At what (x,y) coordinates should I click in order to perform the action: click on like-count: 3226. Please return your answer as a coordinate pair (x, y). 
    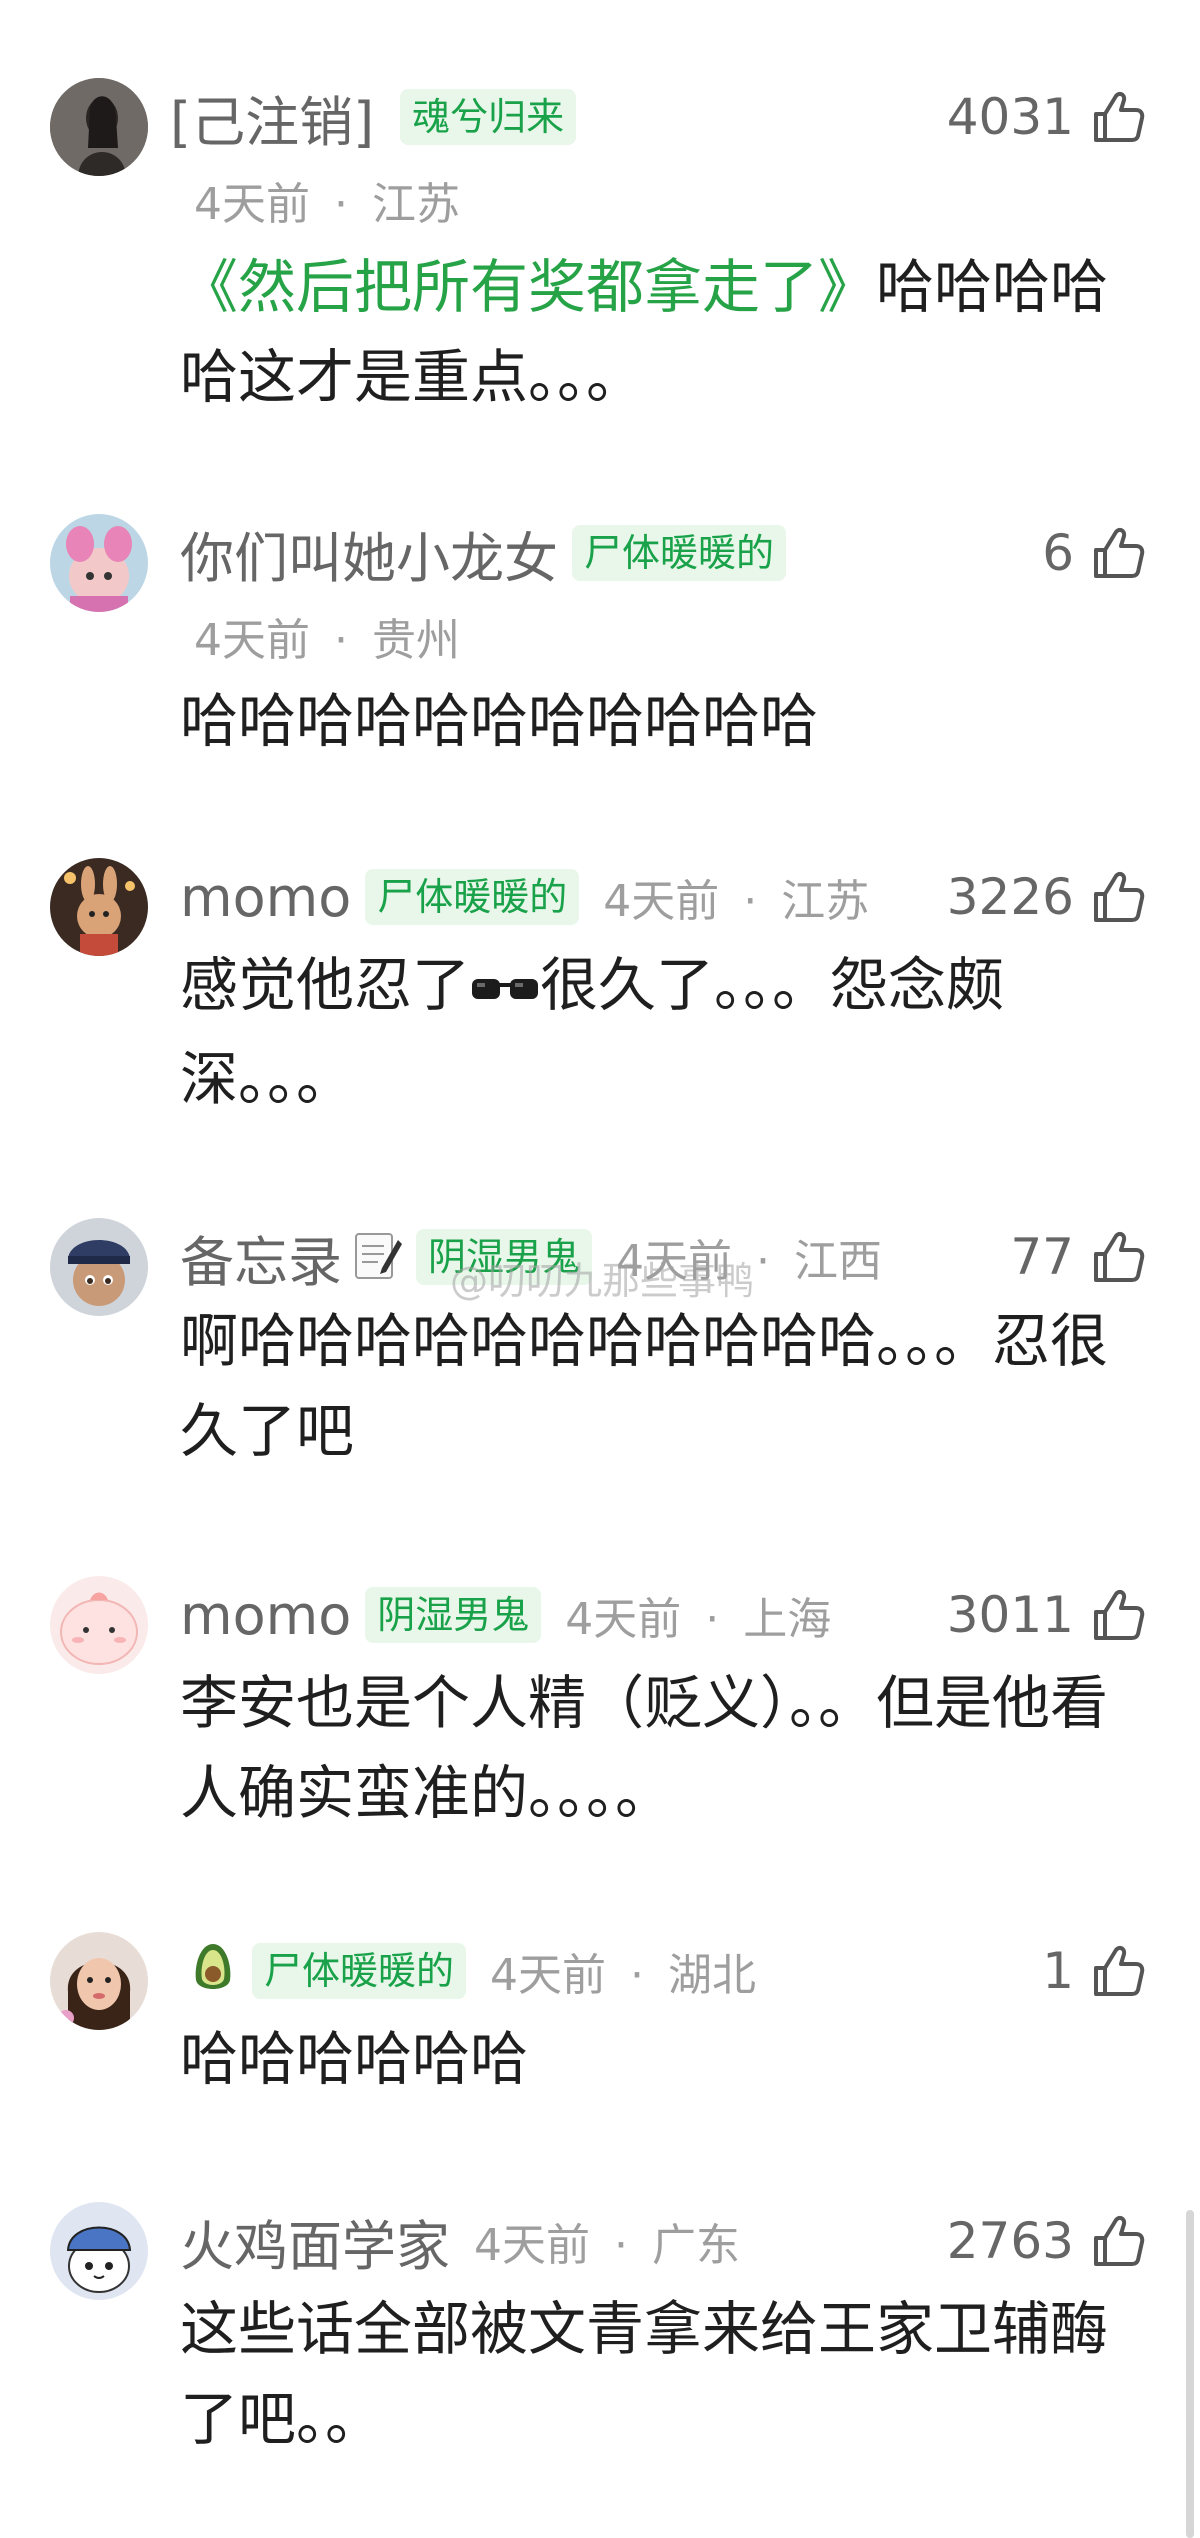
    Looking at the image, I should click on (1010, 897).